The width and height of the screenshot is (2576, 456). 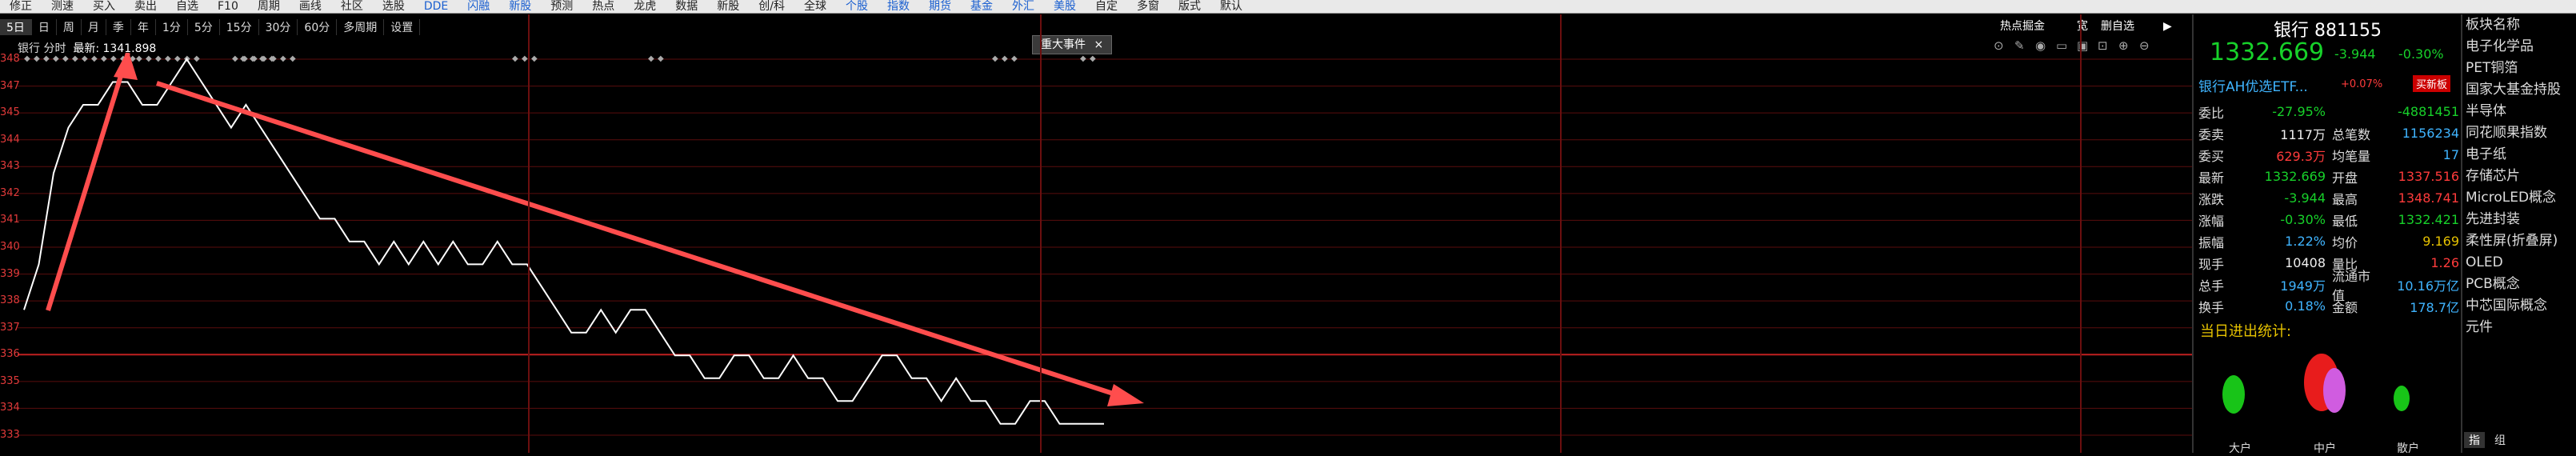 What do you see at coordinates (2493, 25) in the screenshot?
I see `sector-header: 板块名称` at bounding box center [2493, 25].